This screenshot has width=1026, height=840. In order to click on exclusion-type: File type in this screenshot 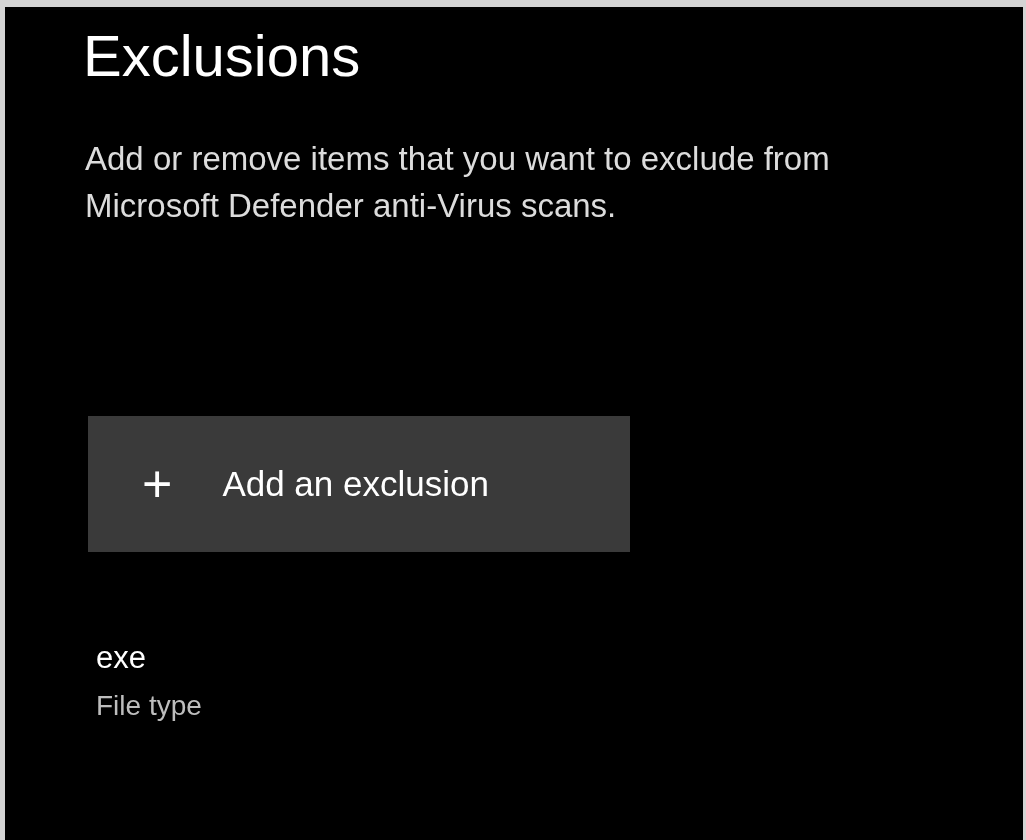, I will do `click(149, 706)`.